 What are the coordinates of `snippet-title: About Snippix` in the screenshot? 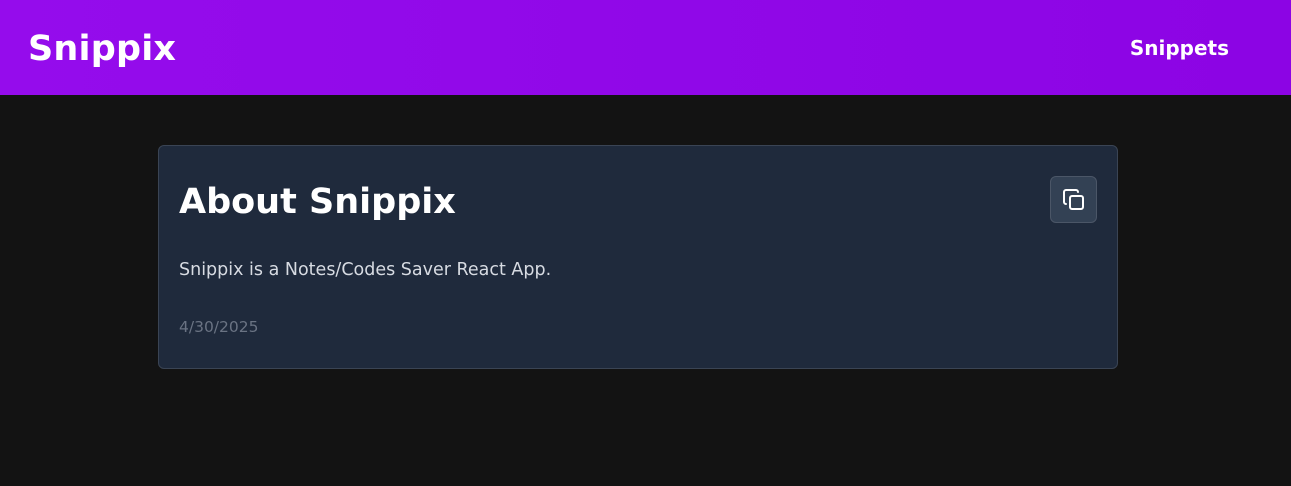 It's located at (317, 202).